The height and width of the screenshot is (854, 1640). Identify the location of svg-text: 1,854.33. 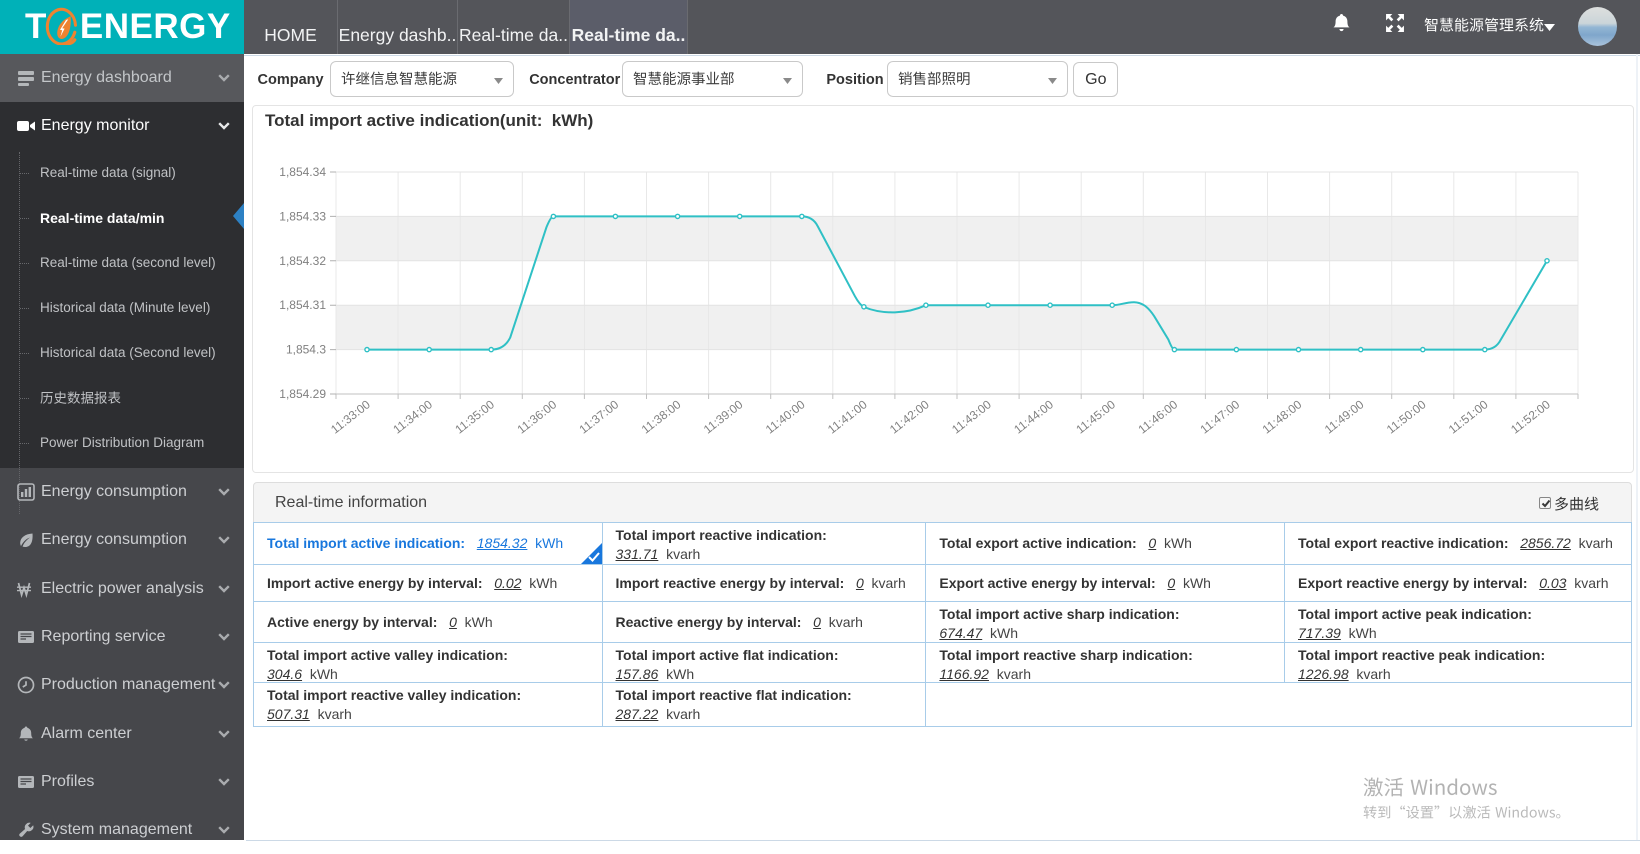
(302, 216).